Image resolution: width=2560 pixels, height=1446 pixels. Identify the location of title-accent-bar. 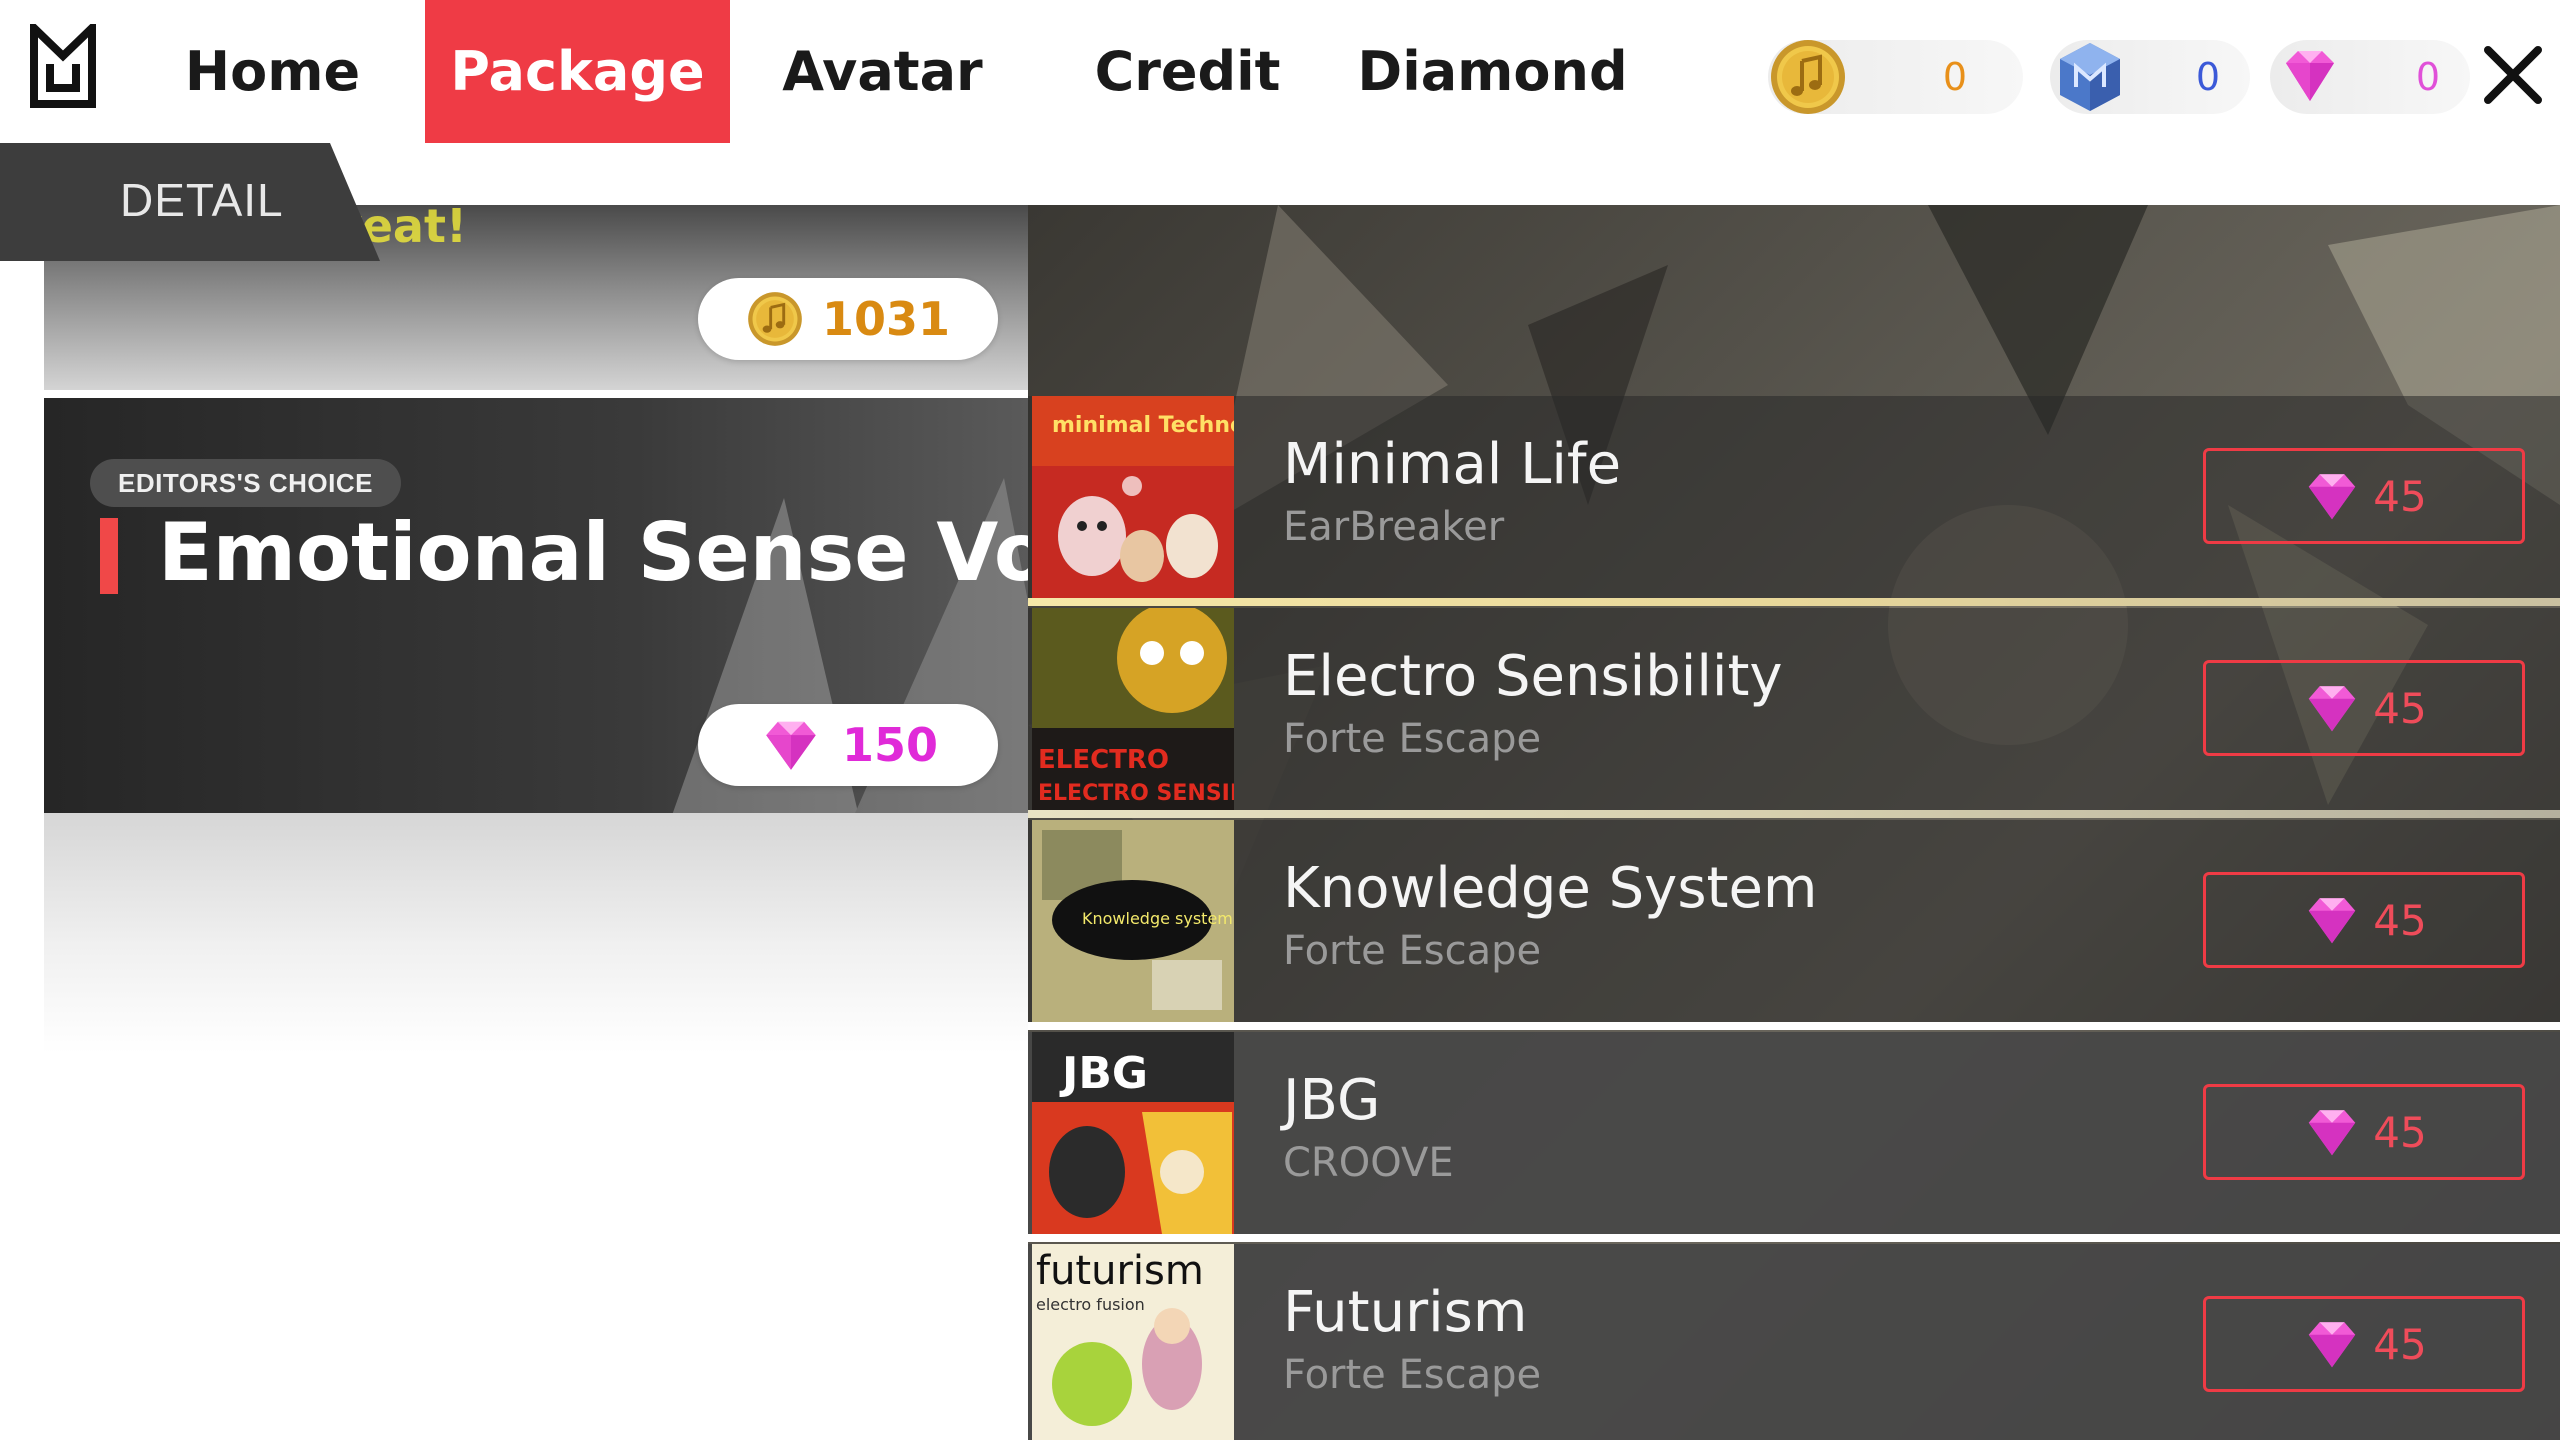
(109, 556).